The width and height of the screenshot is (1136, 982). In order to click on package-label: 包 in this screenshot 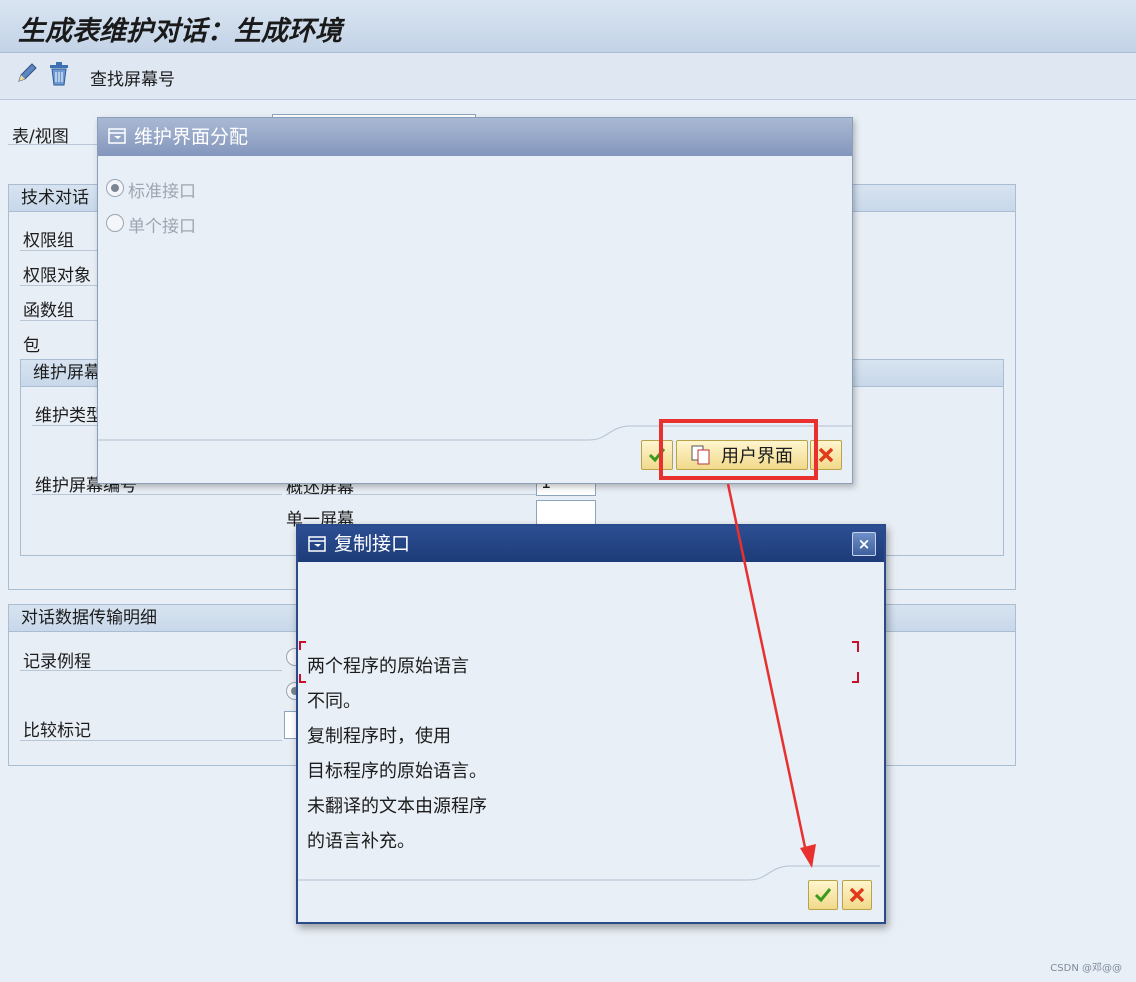, I will do `click(31, 346)`.